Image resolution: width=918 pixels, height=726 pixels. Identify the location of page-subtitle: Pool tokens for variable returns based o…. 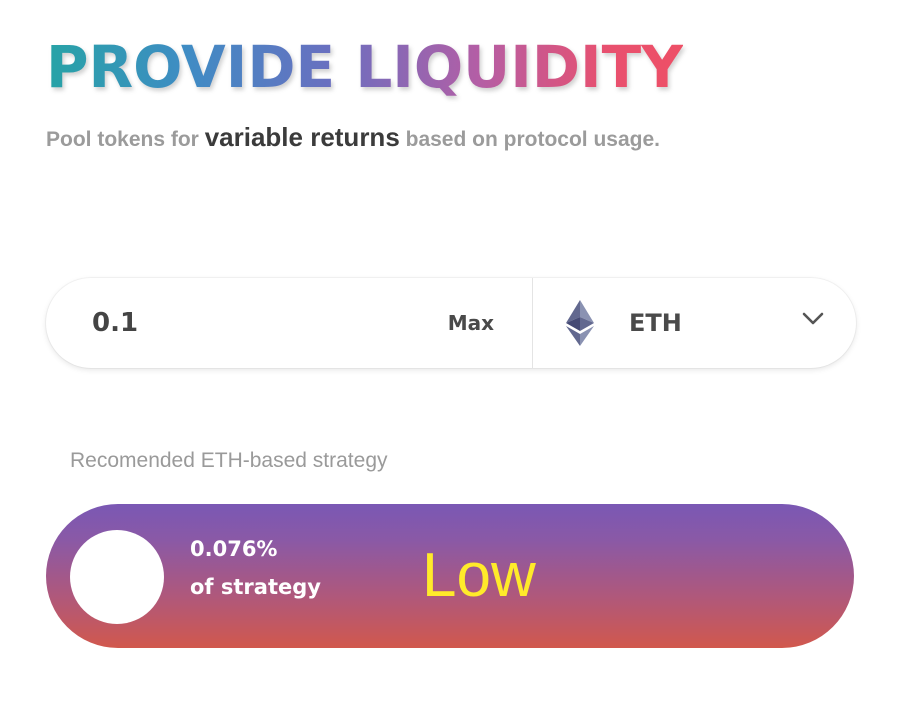
(353, 138).